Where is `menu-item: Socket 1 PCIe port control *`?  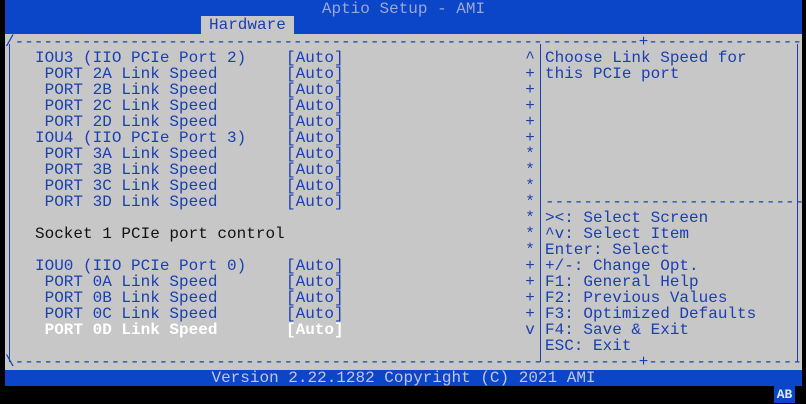 menu-item: Socket 1 PCIe port control * is located at coordinates (271, 234).